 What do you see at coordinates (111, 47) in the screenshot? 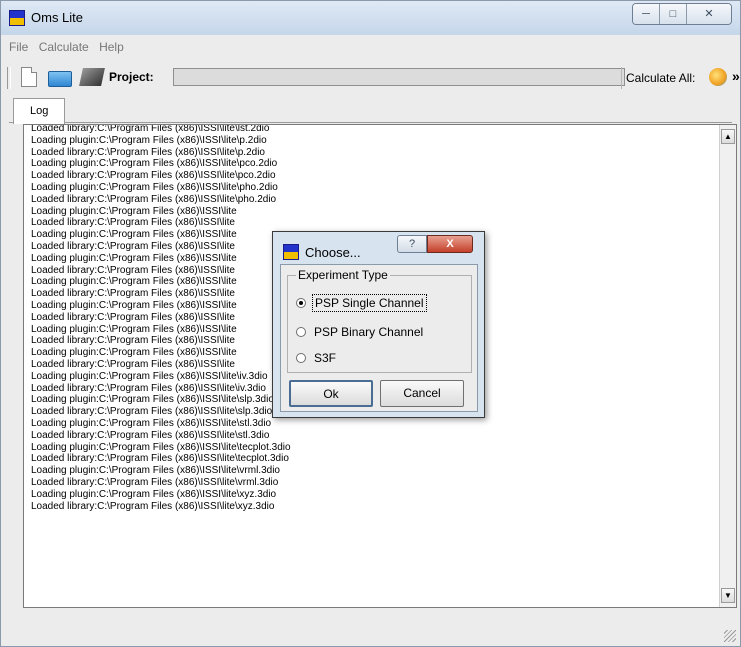
I see `menu-help: Help` at bounding box center [111, 47].